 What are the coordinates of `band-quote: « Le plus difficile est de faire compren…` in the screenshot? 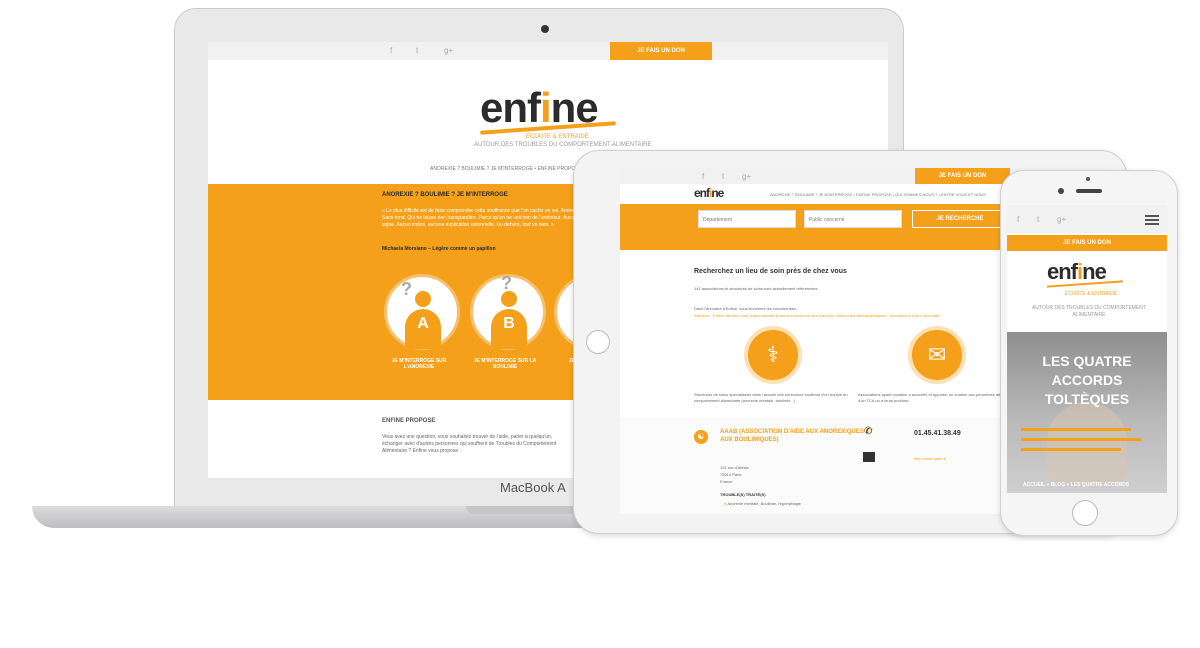 It's located at (482, 218).